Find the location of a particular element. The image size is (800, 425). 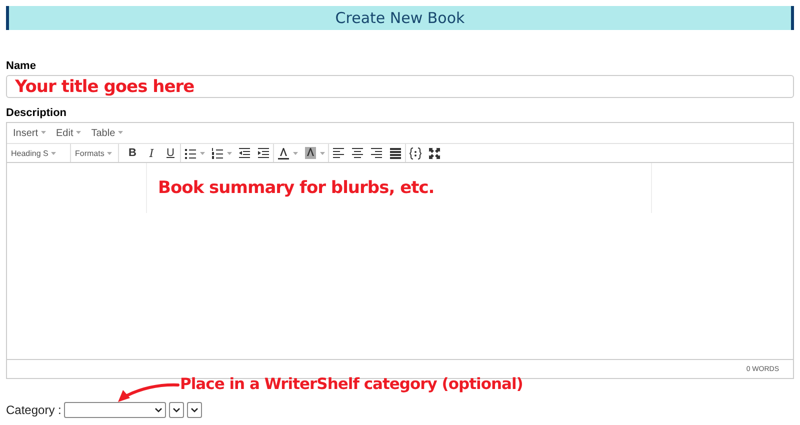

highlight-icon is located at coordinates (310, 153).